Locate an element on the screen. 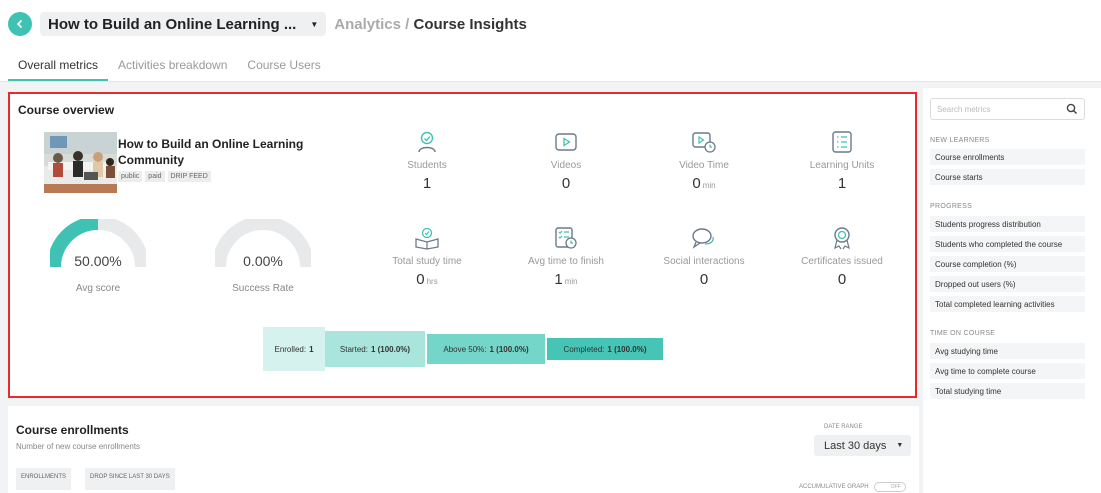  tag-paid: paid is located at coordinates (155, 176).